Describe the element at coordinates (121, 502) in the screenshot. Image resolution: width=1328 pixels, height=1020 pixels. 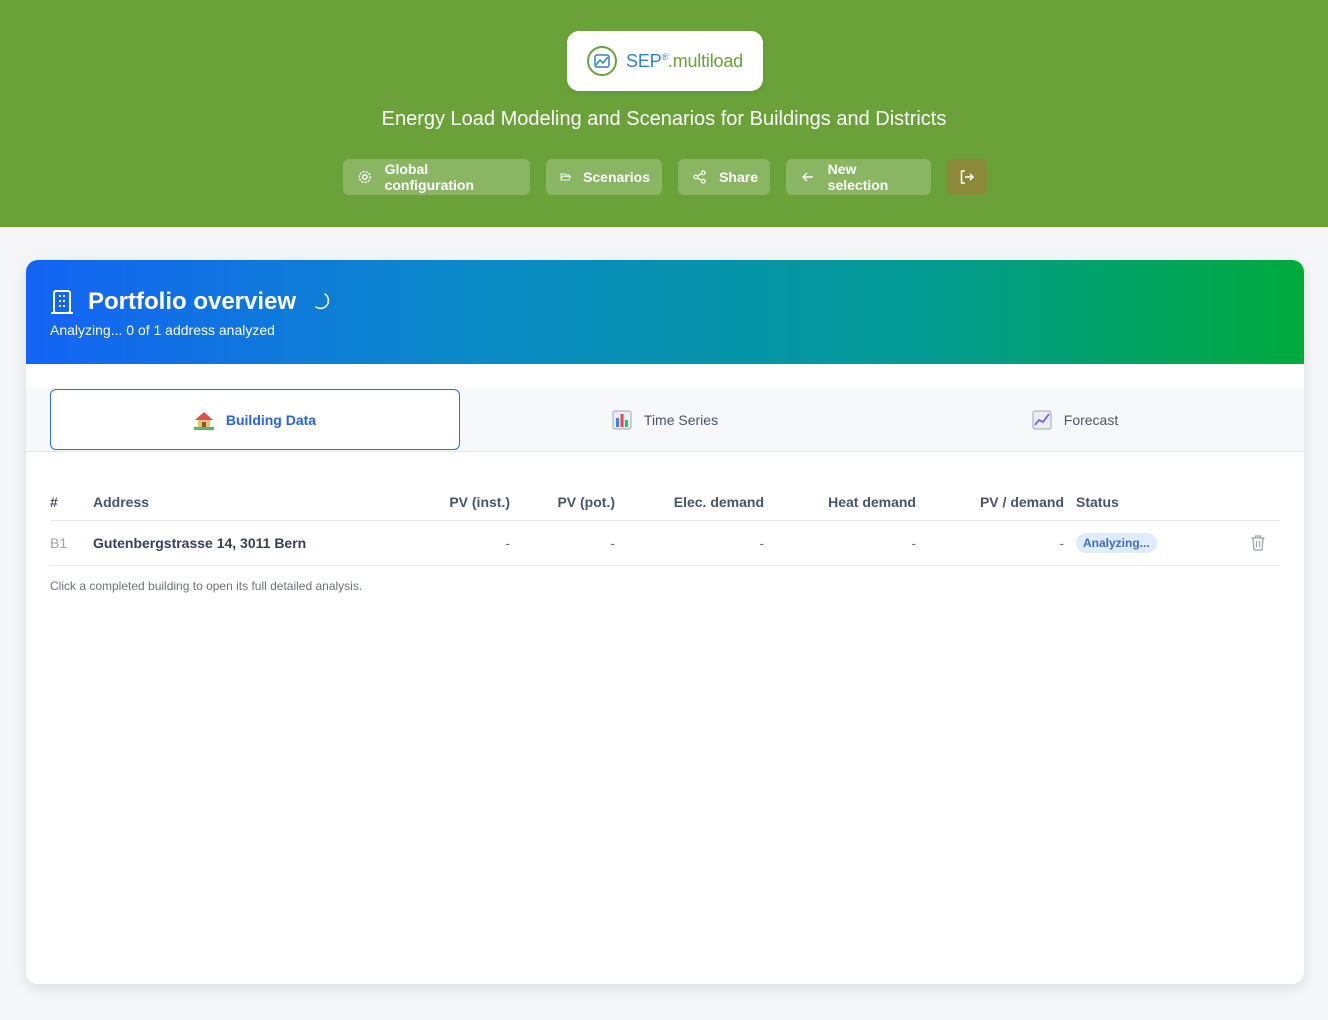
I see `column-header-address: Address` at that location.